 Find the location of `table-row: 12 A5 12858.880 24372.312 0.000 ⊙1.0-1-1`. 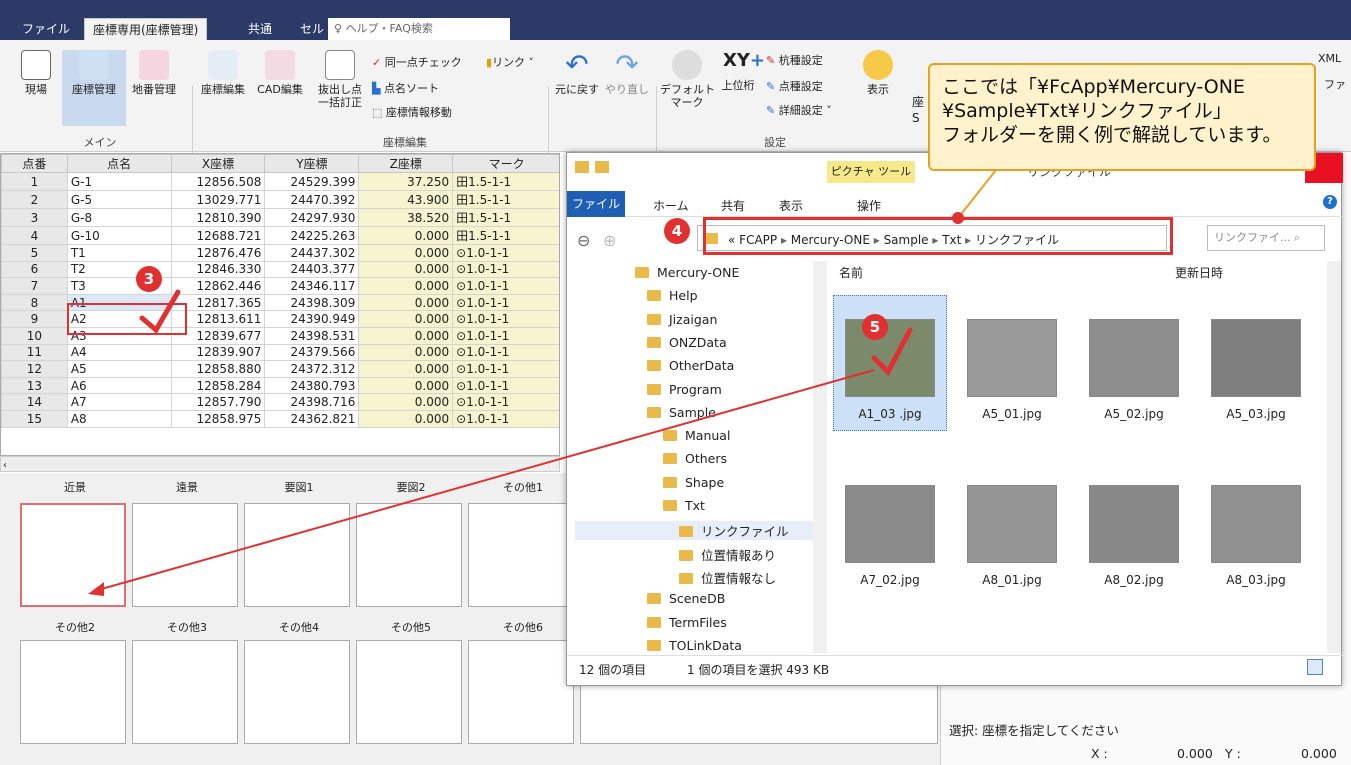

table-row: 12 A5 12858.880 24372.312 0.000 ⊙1.0-1-1 is located at coordinates (280, 369).